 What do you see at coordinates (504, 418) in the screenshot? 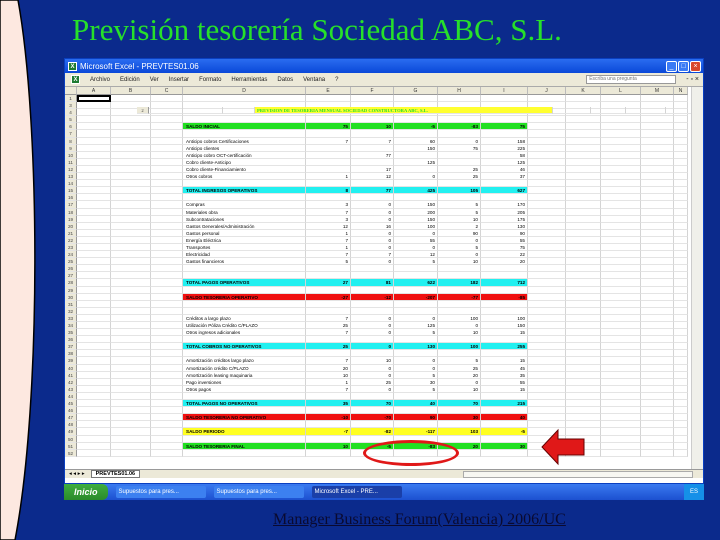
I see `value-cell: 40` at bounding box center [504, 418].